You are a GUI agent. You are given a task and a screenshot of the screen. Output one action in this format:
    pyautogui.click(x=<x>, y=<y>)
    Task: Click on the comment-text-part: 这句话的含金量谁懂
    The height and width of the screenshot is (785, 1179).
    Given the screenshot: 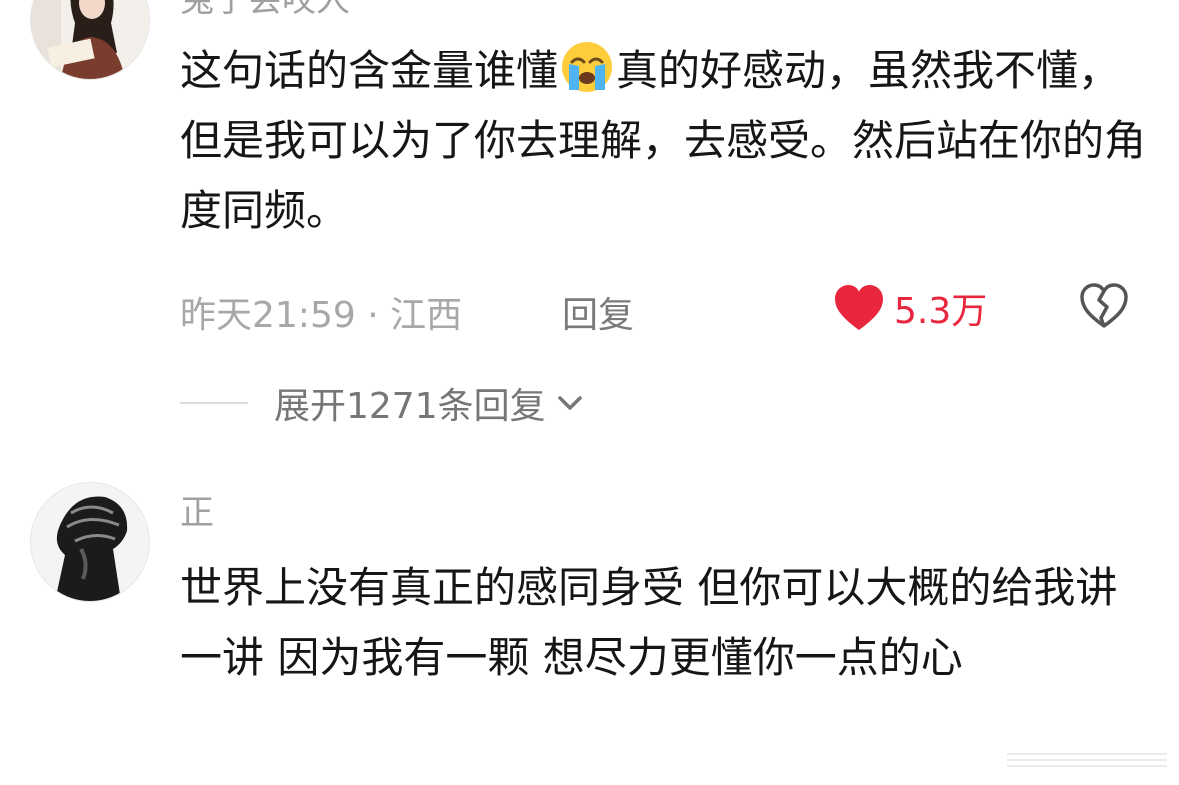 What is the action you would take?
    pyautogui.click(x=369, y=70)
    